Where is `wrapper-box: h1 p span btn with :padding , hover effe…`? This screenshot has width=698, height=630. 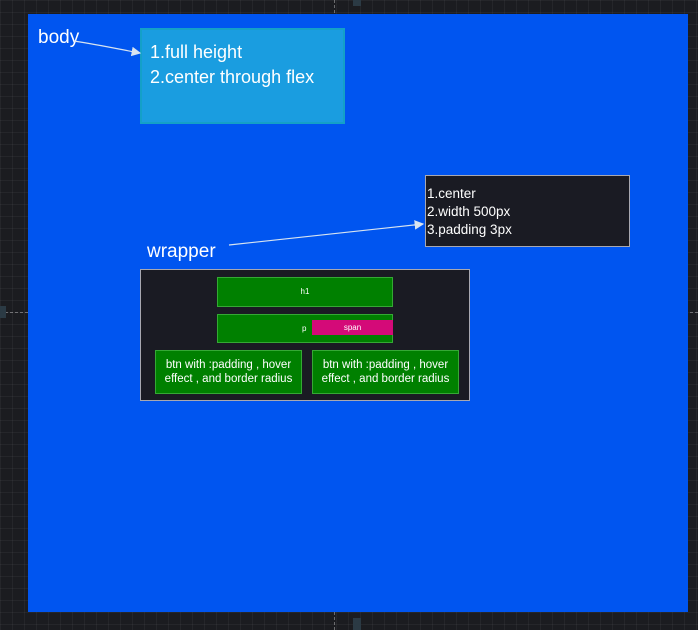 wrapper-box: h1 p span btn with :padding , hover effe… is located at coordinates (305, 335).